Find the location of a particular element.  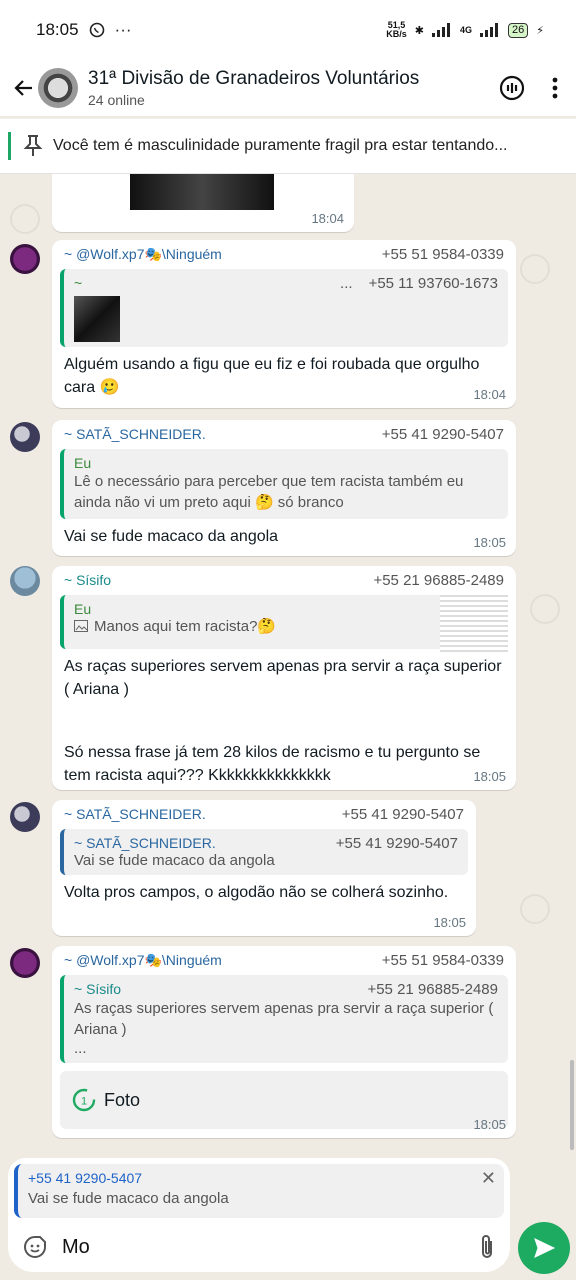

sticker-icon is located at coordinates (35, 1247).